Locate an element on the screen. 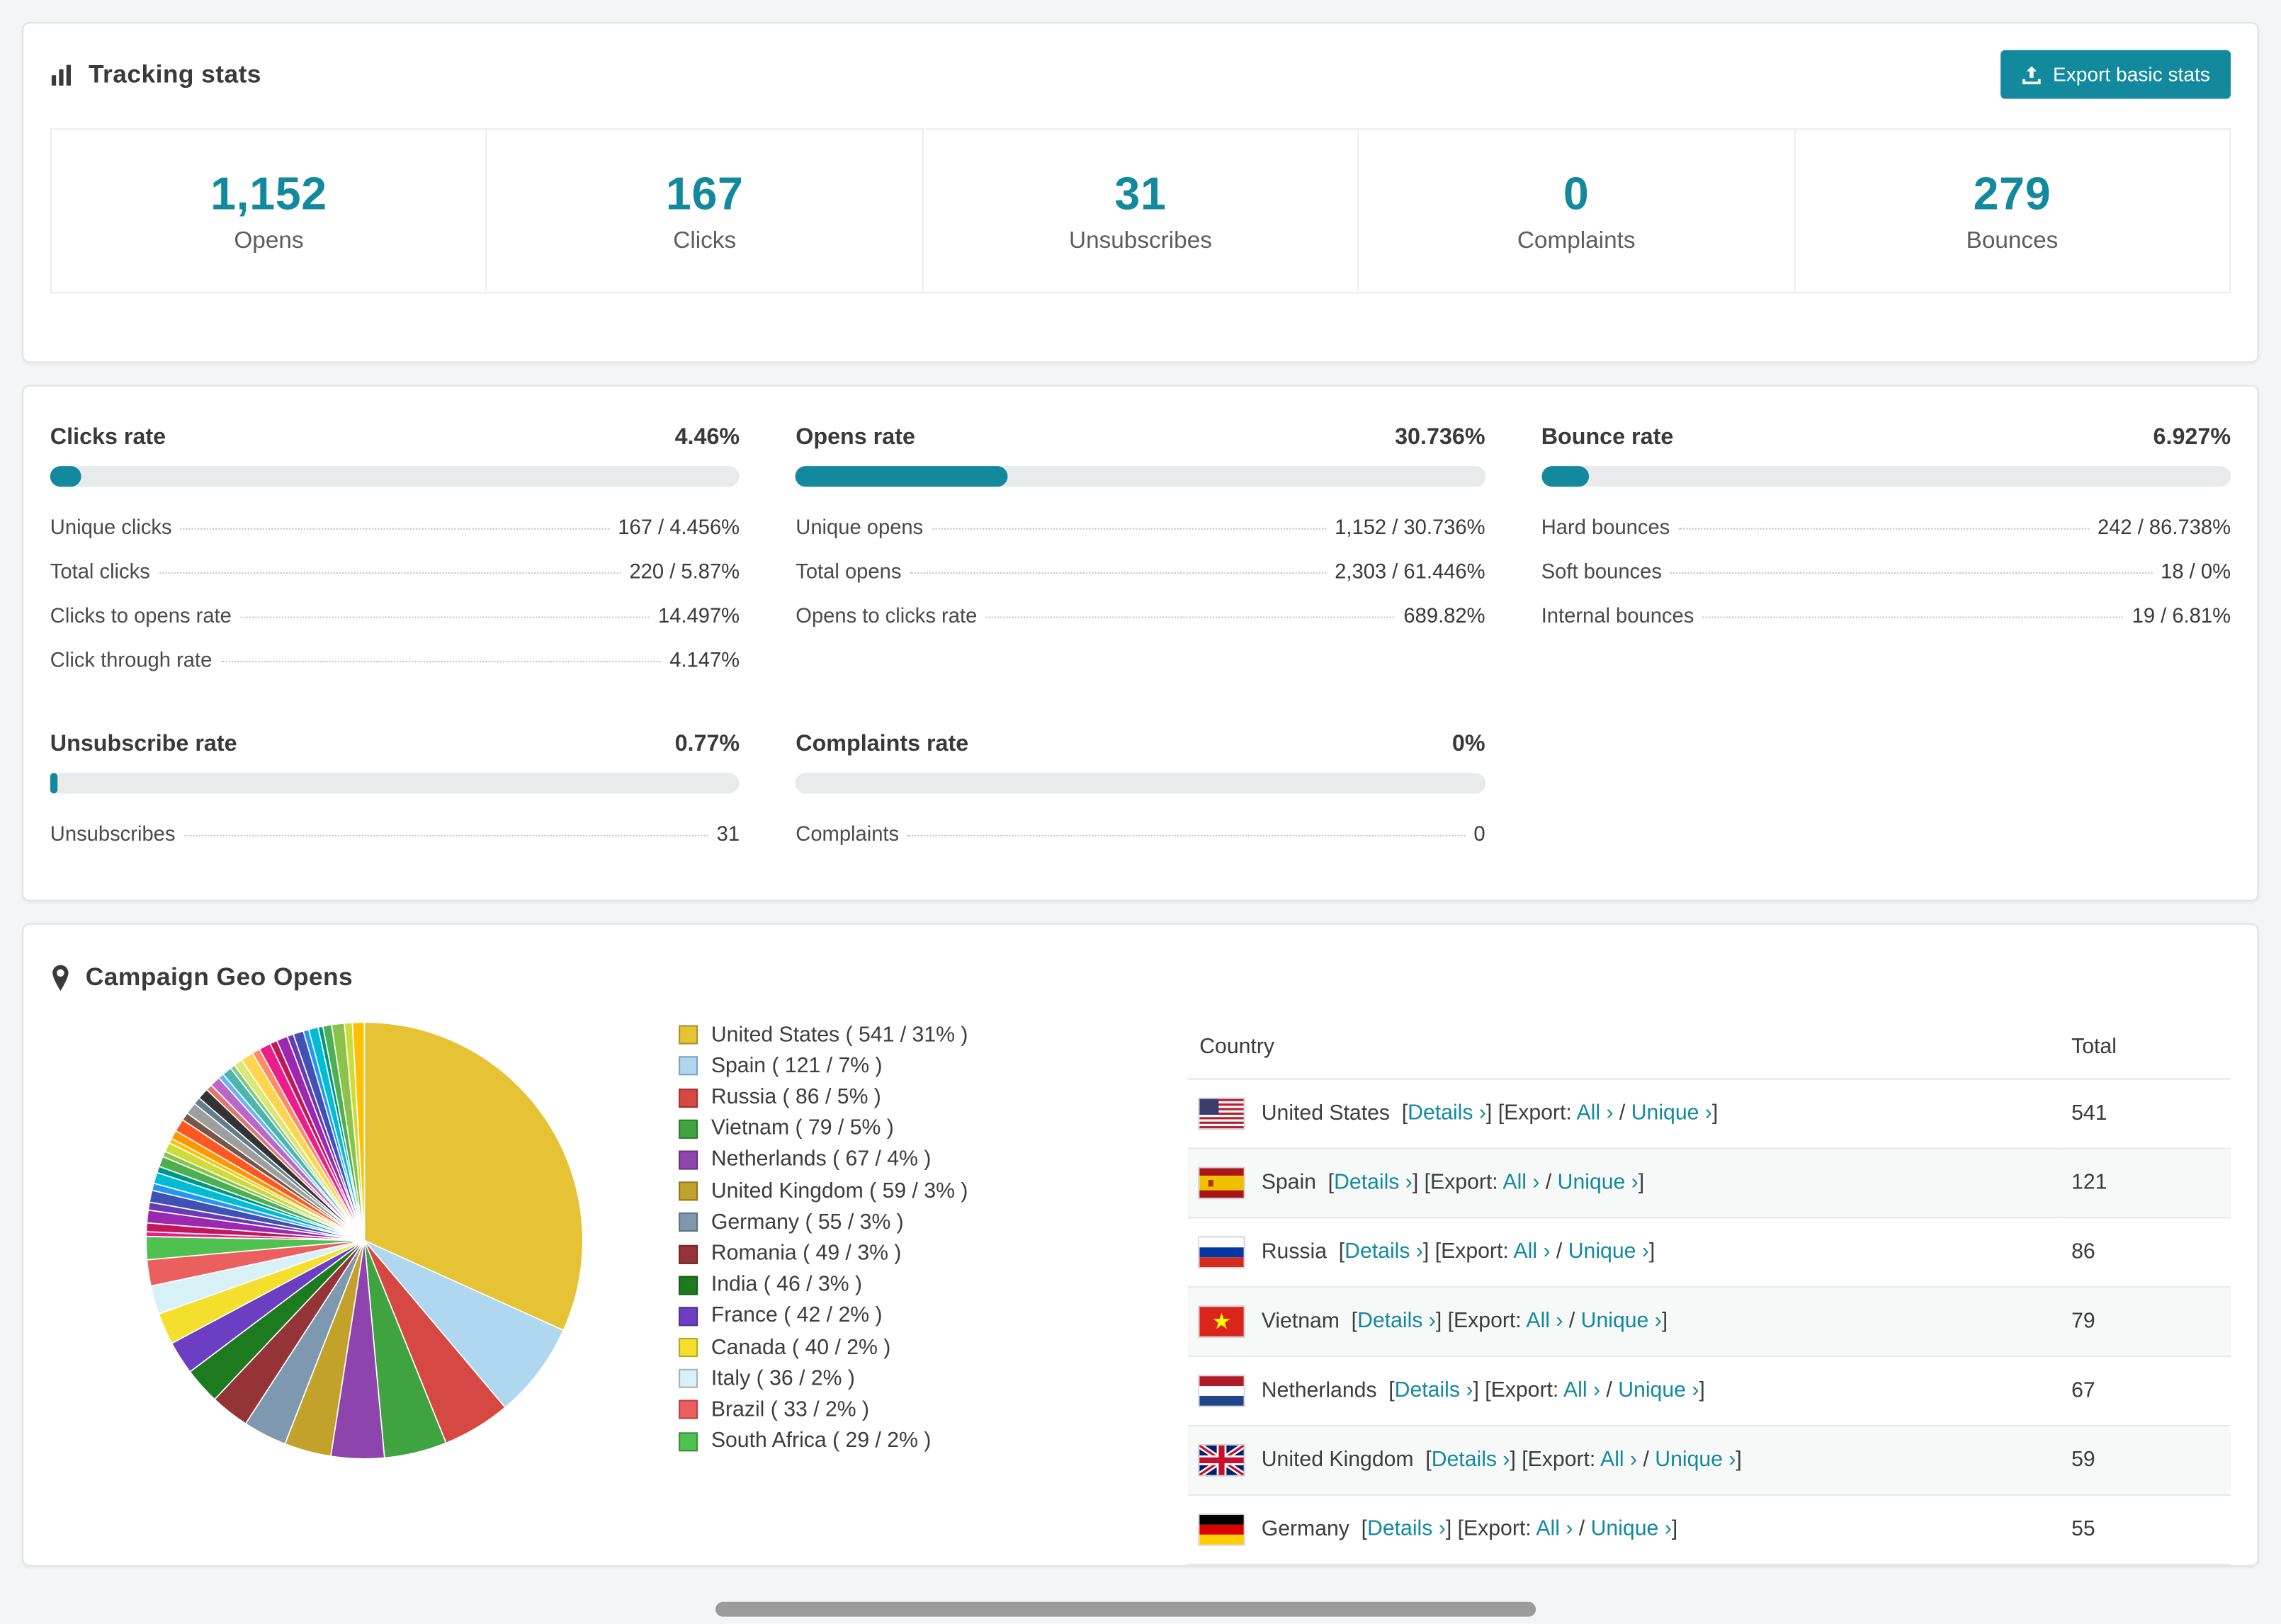  rate-detail-value: 18 / 0% is located at coordinates (2196, 571).